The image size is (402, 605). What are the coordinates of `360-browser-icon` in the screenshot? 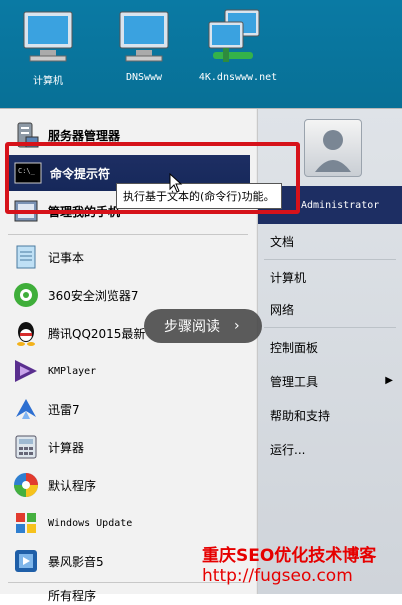 It's located at (26, 295).